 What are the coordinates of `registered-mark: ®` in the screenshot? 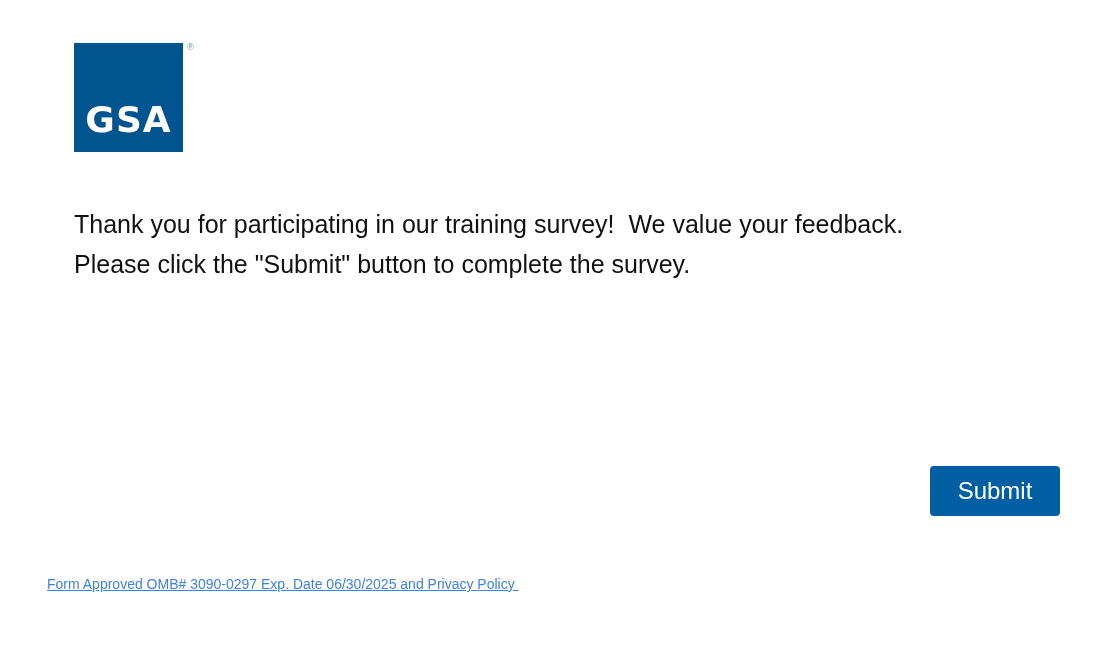 It's located at (190, 47).